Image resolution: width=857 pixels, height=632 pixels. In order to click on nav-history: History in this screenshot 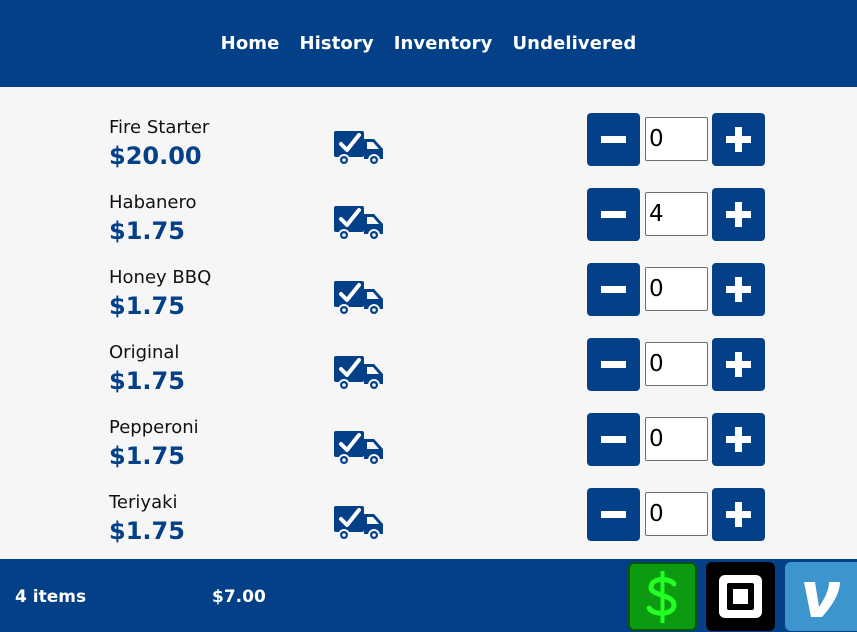, I will do `click(336, 43)`.